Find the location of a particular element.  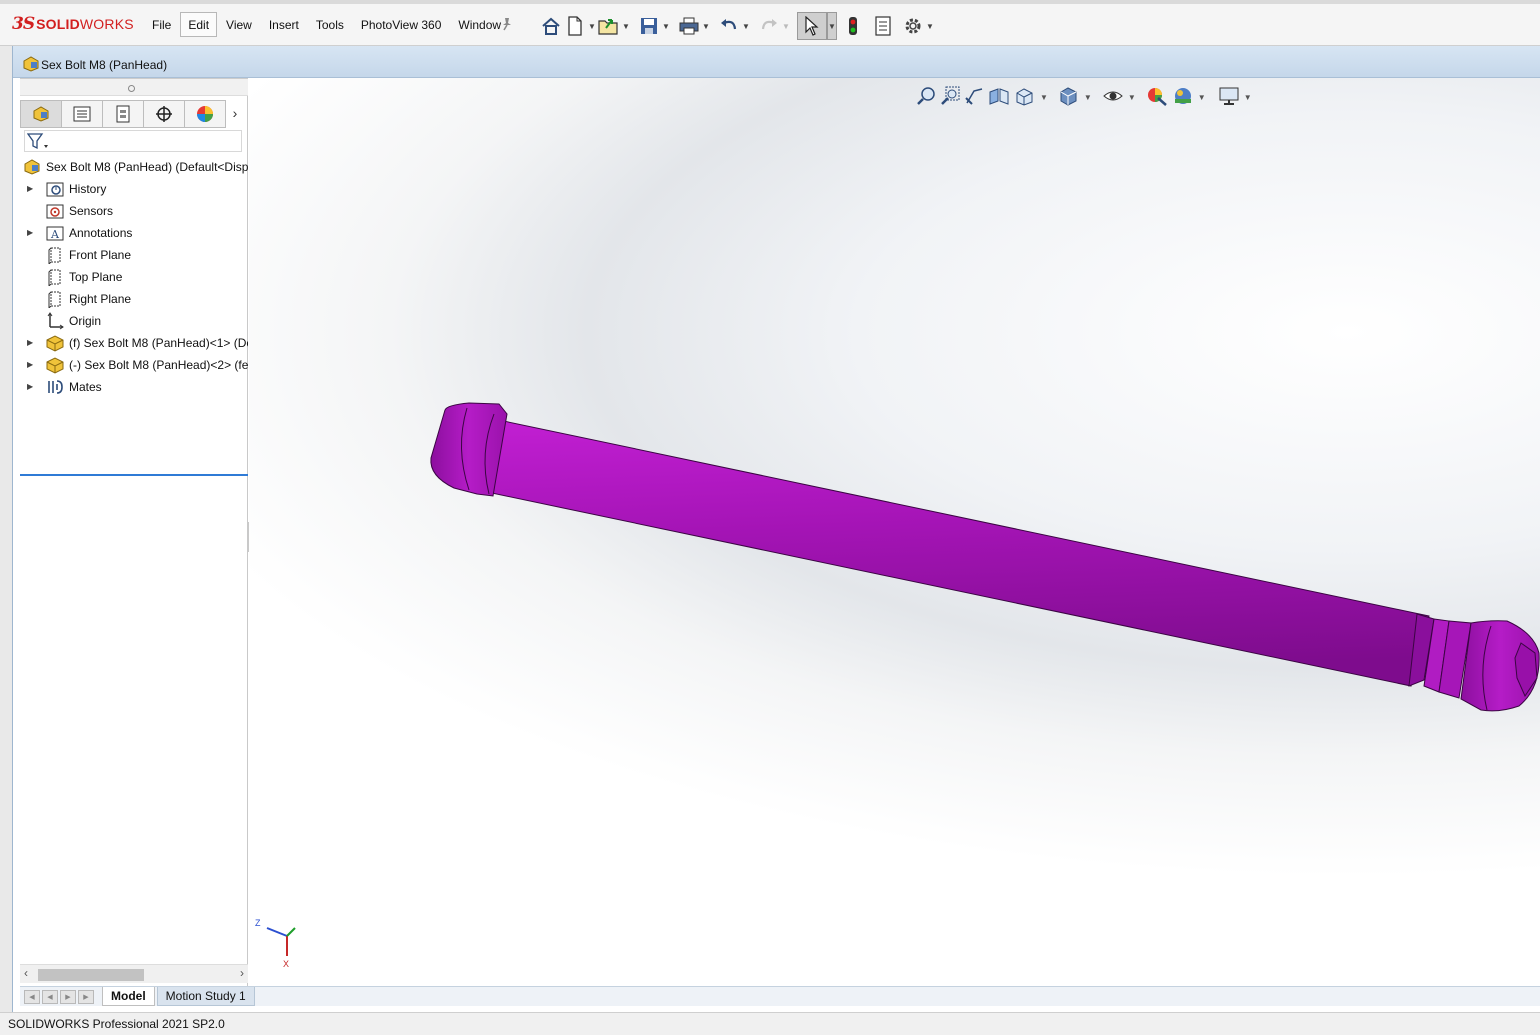

assembly-icon is located at coordinates (31, 65).